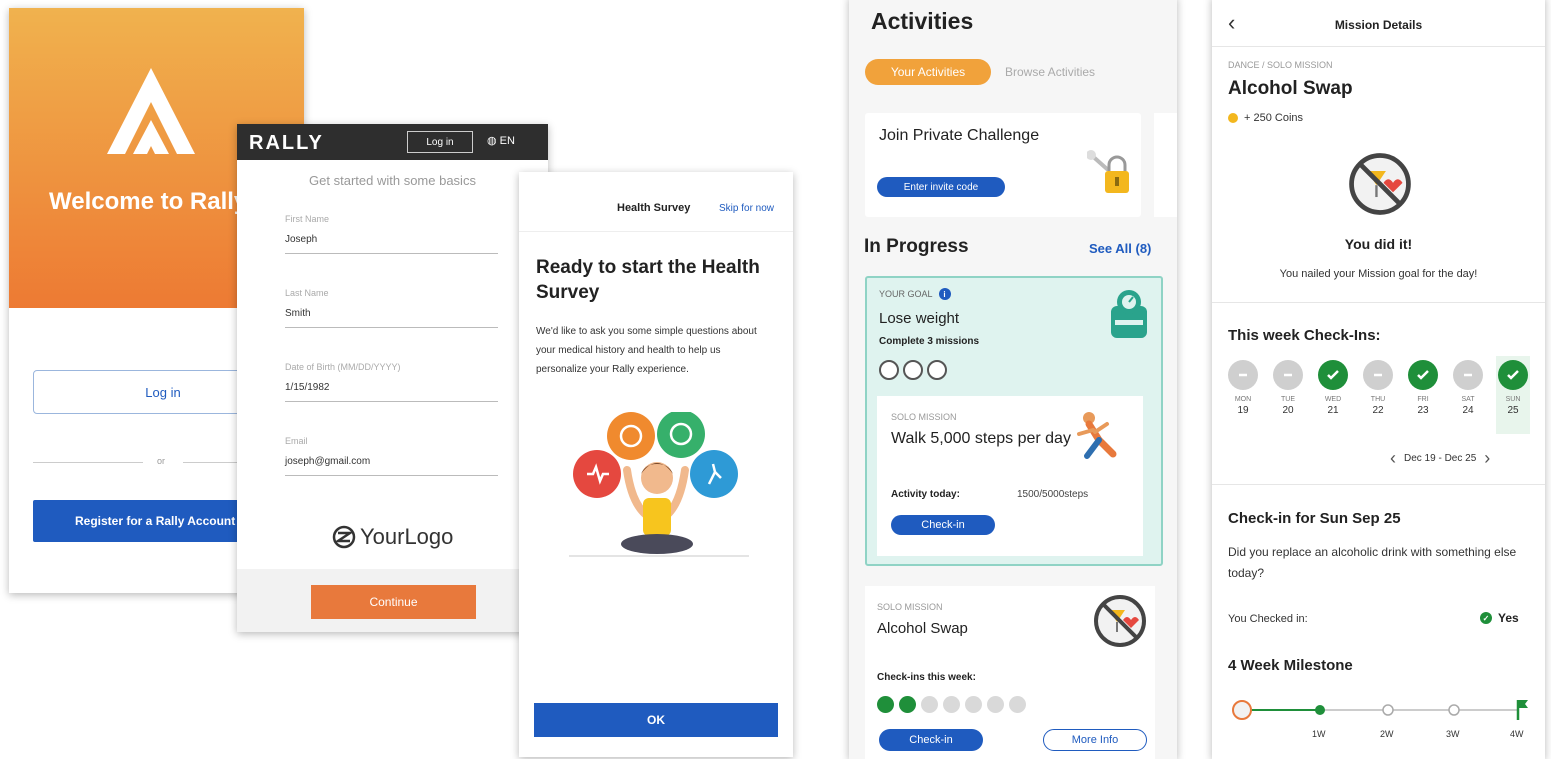 This screenshot has width=1551, height=759. Describe the element at coordinates (1333, 395) in the screenshot. I see `day-checkin: WED 21` at that location.